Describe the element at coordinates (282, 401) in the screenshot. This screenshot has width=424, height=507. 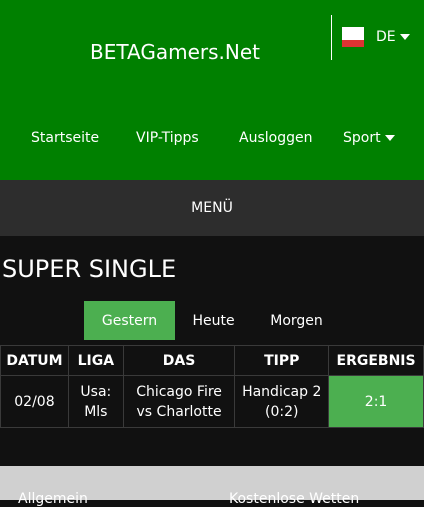
I see `cell-tip: Handicap 2 (0:2)` at that location.